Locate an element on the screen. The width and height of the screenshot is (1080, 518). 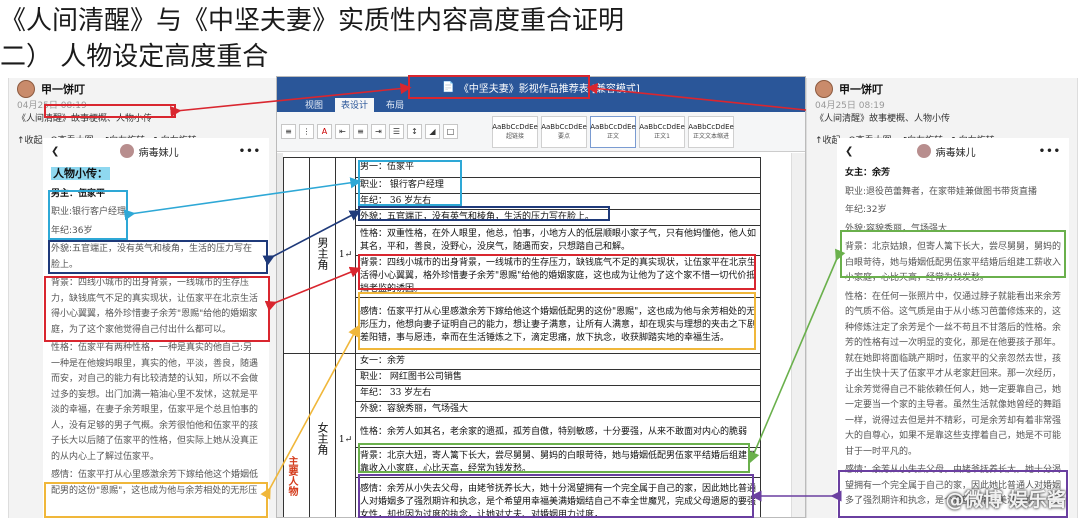
ribbon-tabs: 视图 表设计 布局 is located at coordinates (541, 105).